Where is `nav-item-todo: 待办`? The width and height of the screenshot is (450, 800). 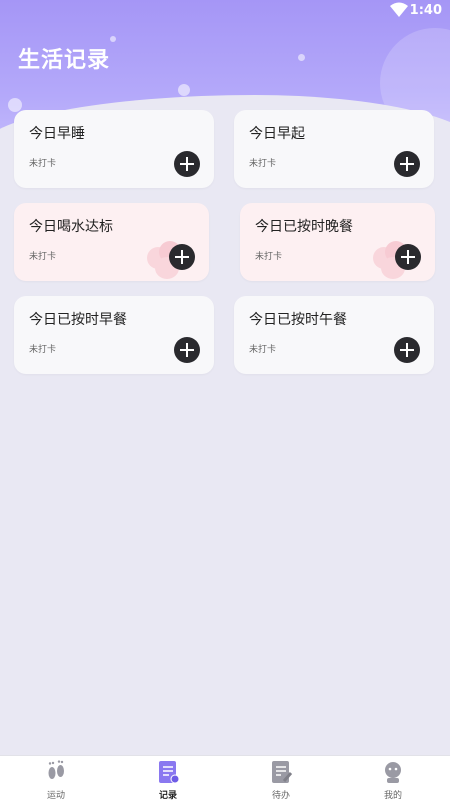 nav-item-todo: 待办 is located at coordinates (281, 778).